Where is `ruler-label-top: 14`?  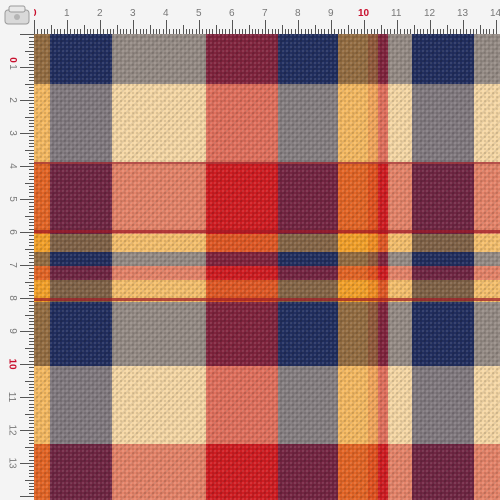
ruler-label-top: 14 is located at coordinates (495, 13).